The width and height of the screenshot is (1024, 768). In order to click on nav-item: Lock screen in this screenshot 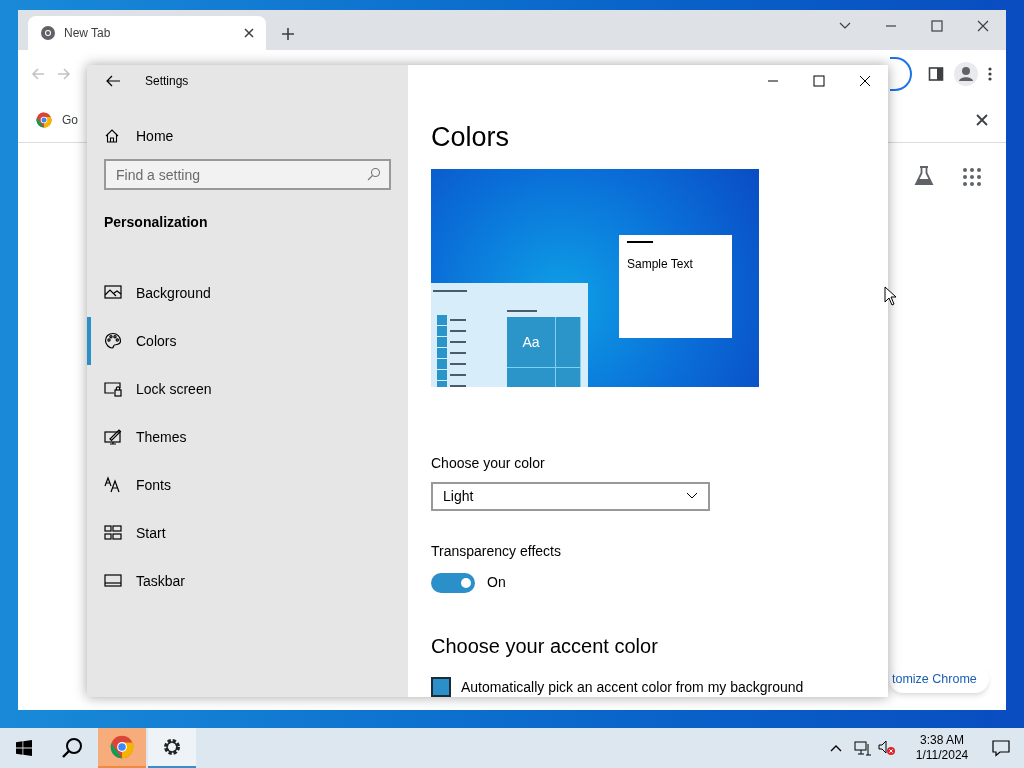, I will do `click(247, 389)`.